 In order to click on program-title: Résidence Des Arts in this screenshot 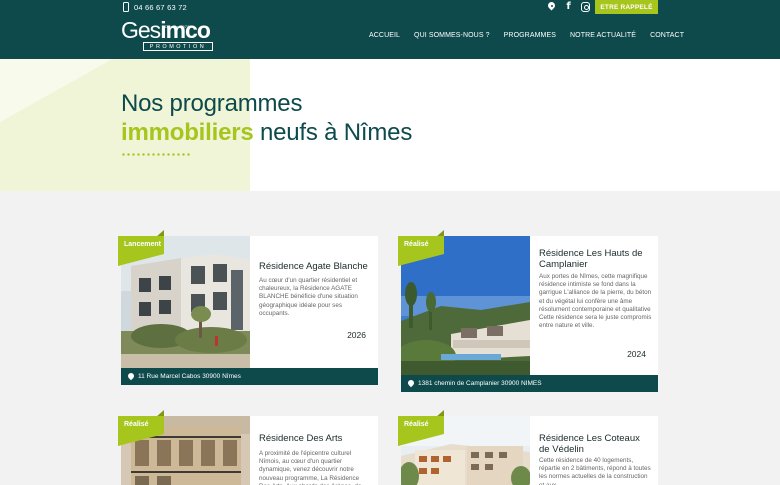, I will do `click(300, 438)`.